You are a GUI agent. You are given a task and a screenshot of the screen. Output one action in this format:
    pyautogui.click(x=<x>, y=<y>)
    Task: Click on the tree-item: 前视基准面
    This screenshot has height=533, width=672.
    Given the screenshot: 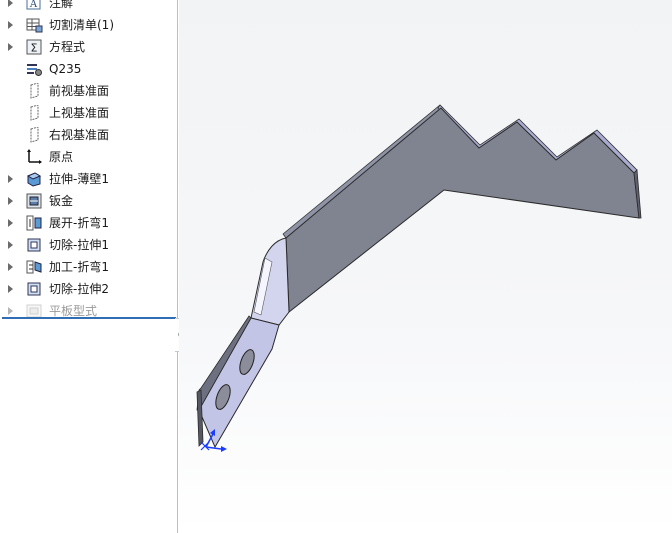 What is the action you would take?
    pyautogui.click(x=88, y=91)
    